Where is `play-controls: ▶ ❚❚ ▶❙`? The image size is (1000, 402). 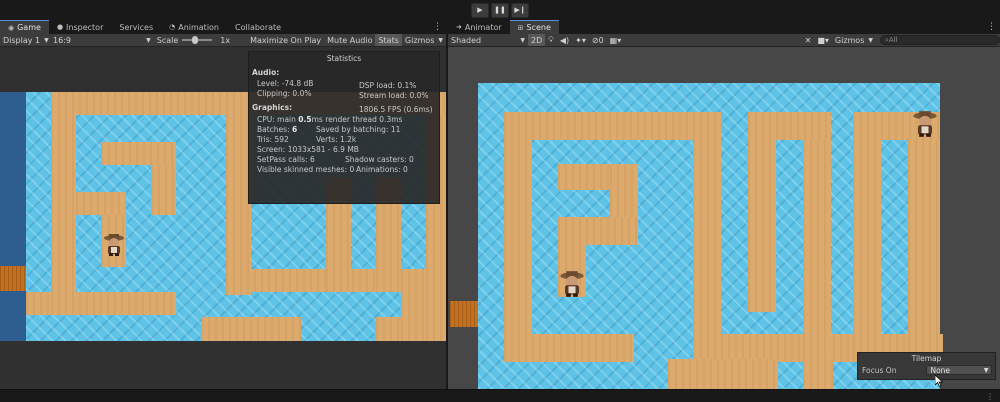
play-controls: ▶ ❚❚ ▶❙ is located at coordinates (500, 10).